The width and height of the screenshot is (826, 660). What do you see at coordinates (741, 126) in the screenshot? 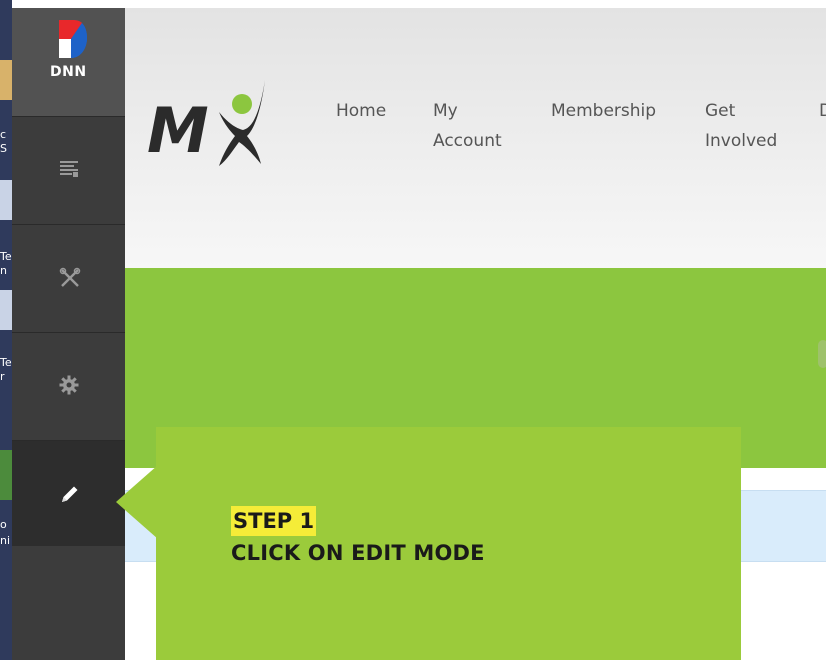
I see `nav-get-involved-link: Get Involved` at bounding box center [741, 126].